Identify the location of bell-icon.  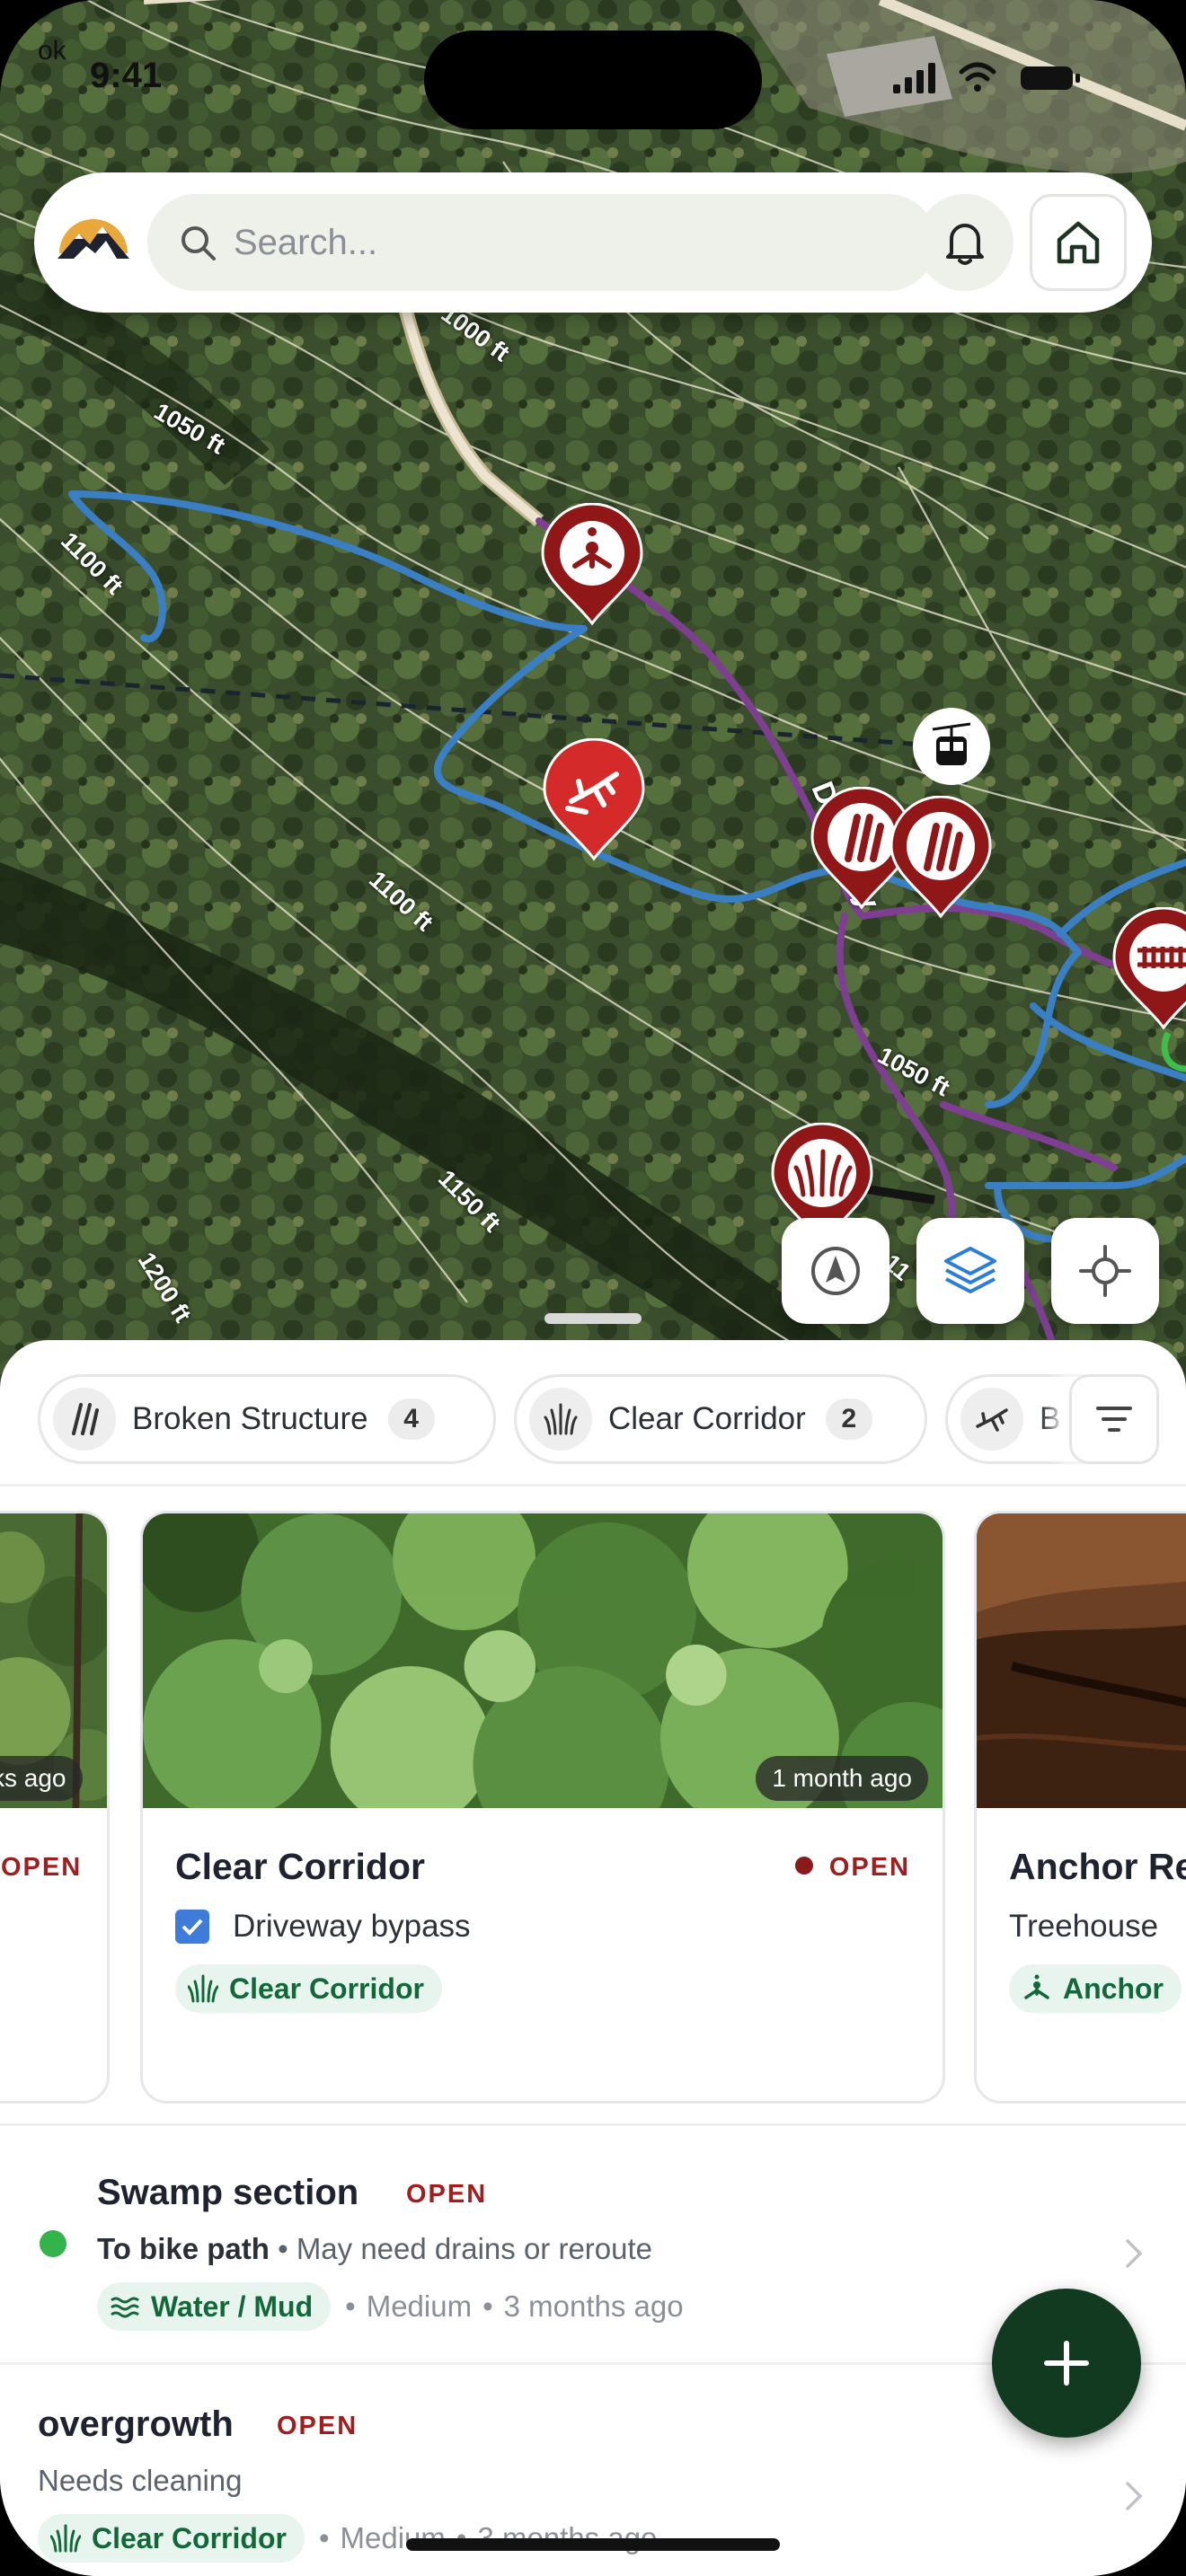
(965, 244).